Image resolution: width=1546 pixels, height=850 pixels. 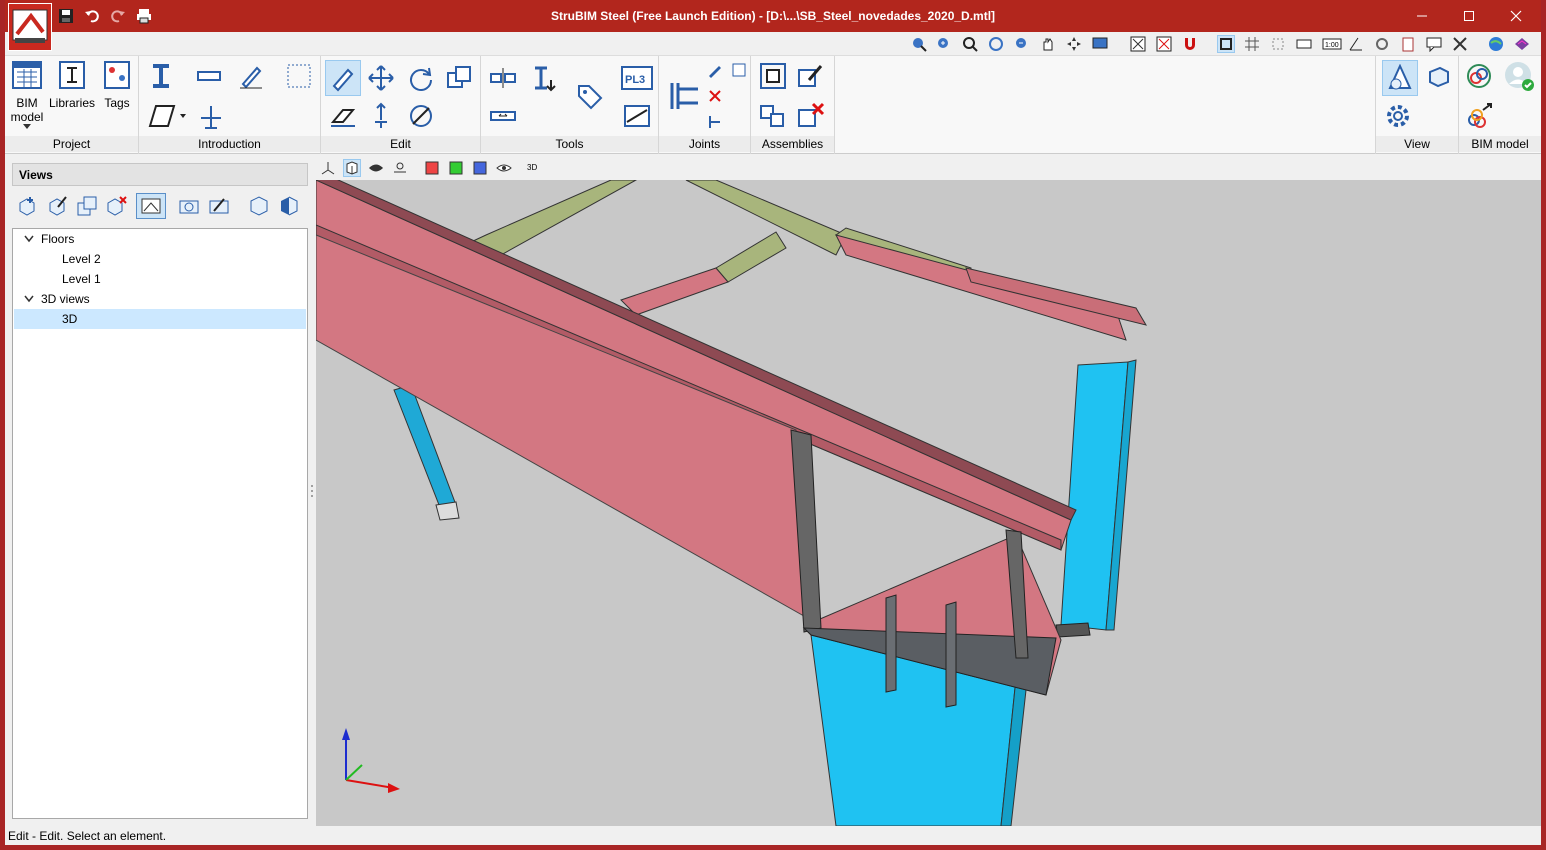 I want to click on assembly-delete-icon, so click(x=811, y=116).